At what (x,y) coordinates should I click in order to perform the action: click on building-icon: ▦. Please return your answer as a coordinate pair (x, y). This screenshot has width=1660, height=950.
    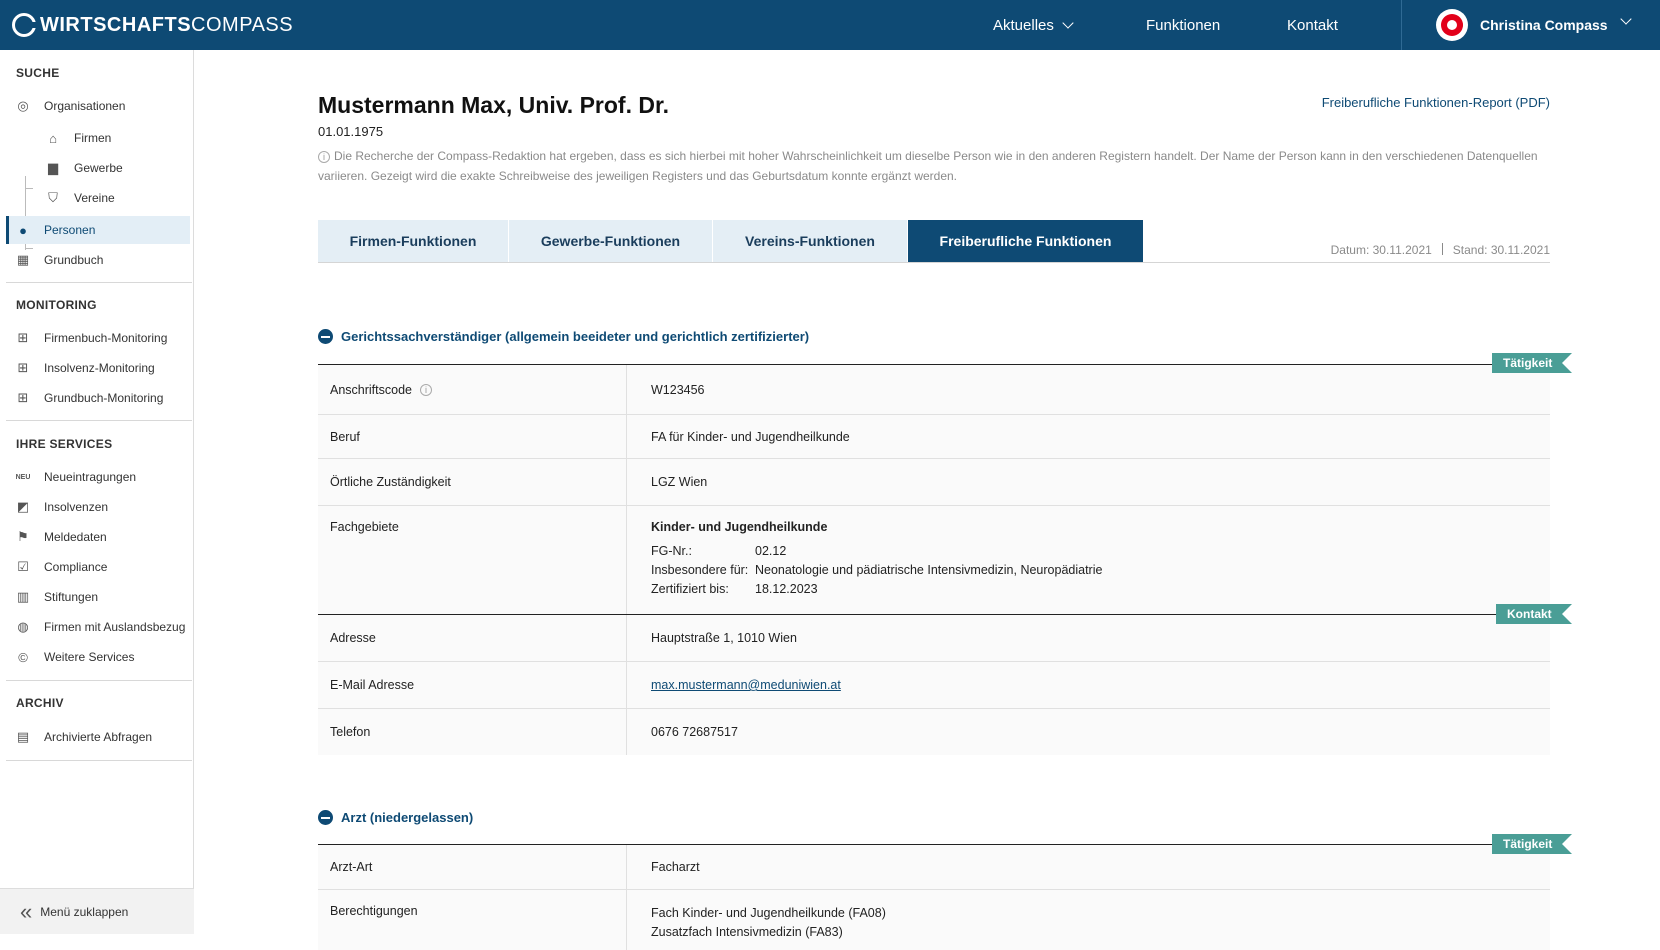
    Looking at the image, I should click on (23, 259).